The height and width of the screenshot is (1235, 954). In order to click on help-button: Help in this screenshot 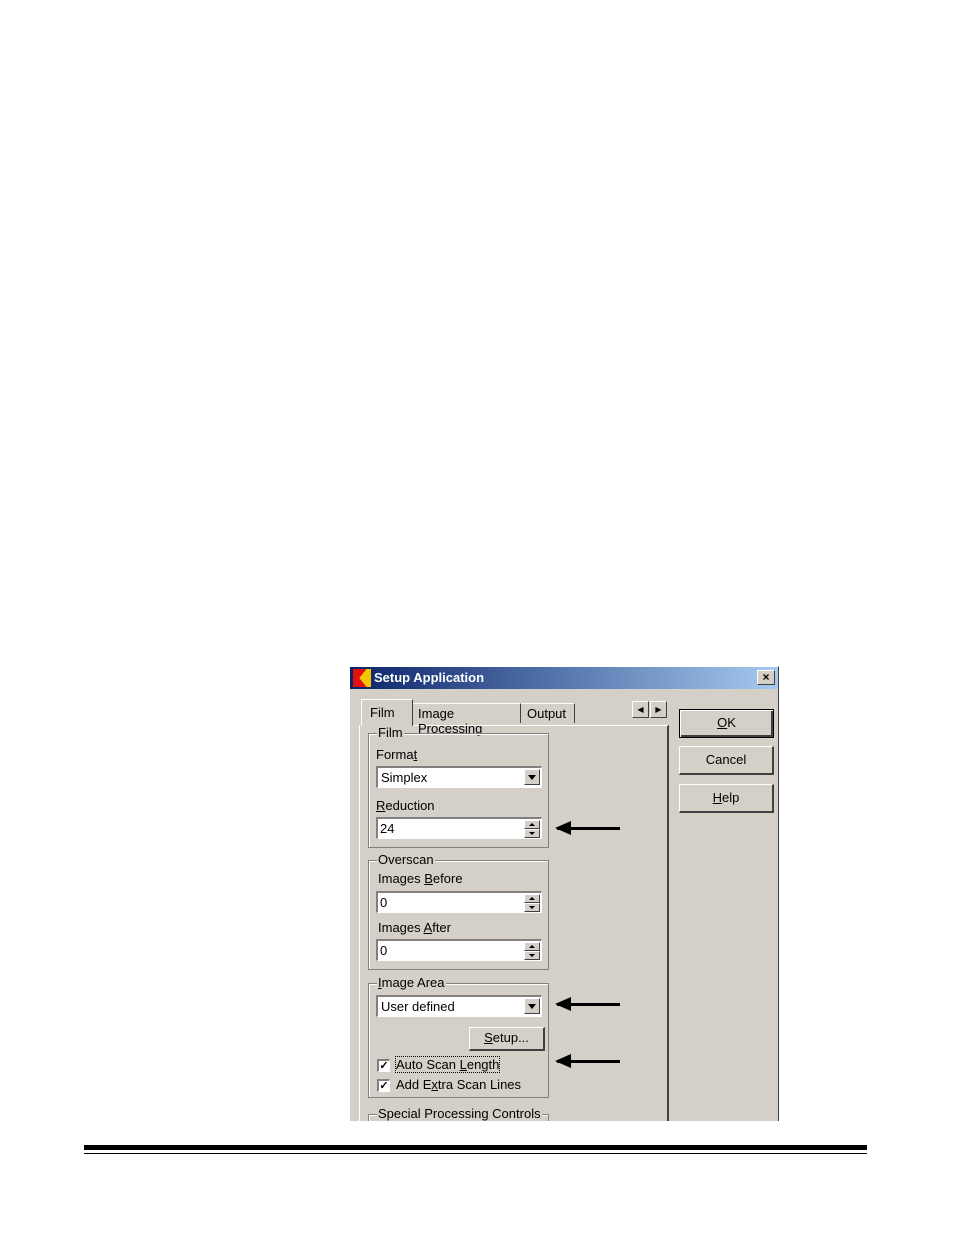, I will do `click(726, 798)`.